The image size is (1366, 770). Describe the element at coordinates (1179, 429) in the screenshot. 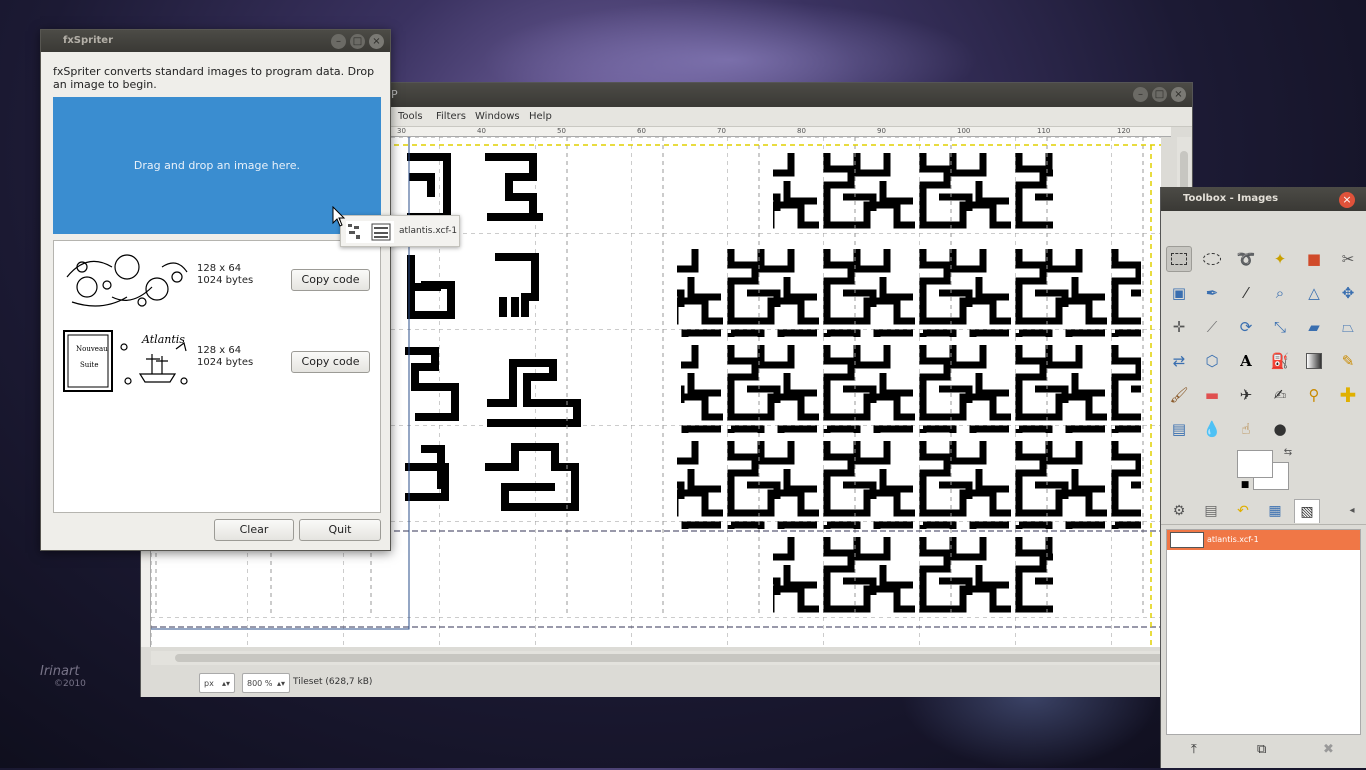

I see `perspective-clone-icon: ▤` at that location.